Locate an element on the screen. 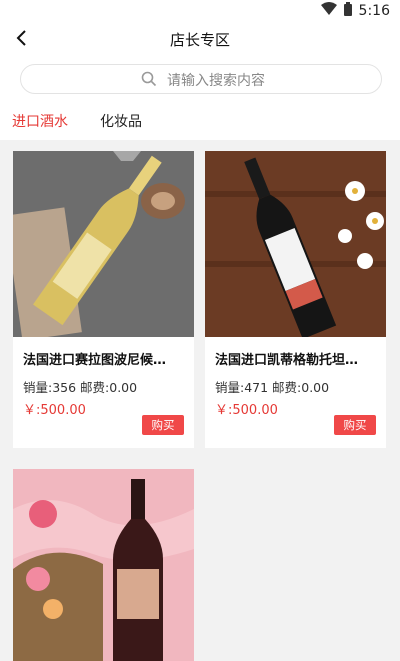  tab-cosmetics: 化妆品 is located at coordinates (121, 121).